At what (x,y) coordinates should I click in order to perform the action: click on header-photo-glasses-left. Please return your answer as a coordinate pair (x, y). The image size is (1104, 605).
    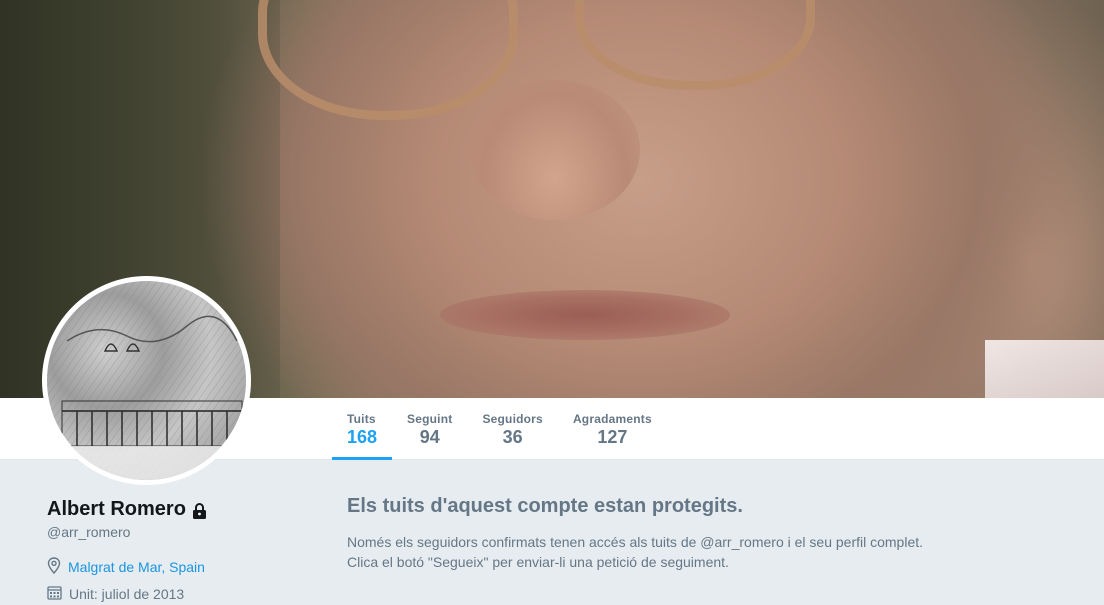
    Looking at the image, I should click on (388, 60).